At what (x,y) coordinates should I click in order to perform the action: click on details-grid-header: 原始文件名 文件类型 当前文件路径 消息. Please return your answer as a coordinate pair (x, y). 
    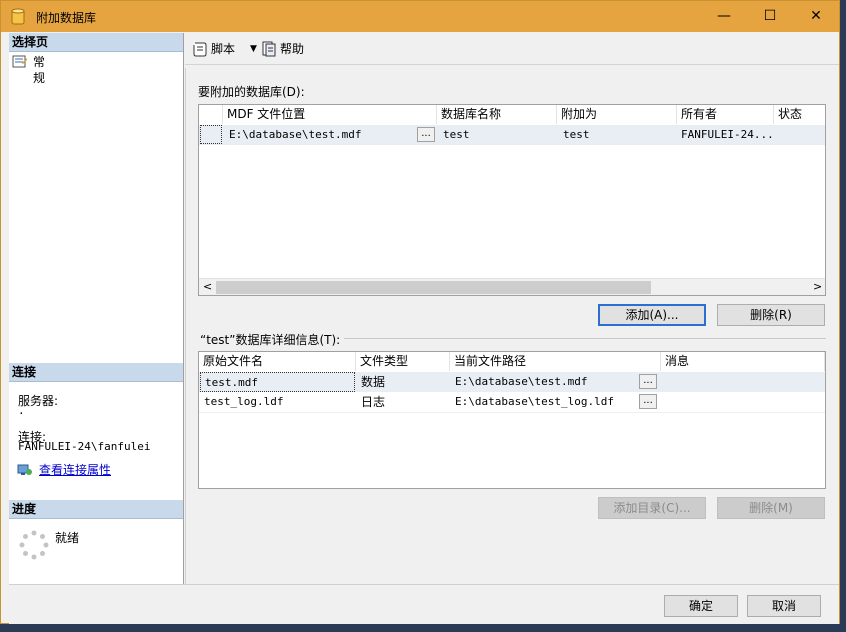
    Looking at the image, I should click on (512, 362).